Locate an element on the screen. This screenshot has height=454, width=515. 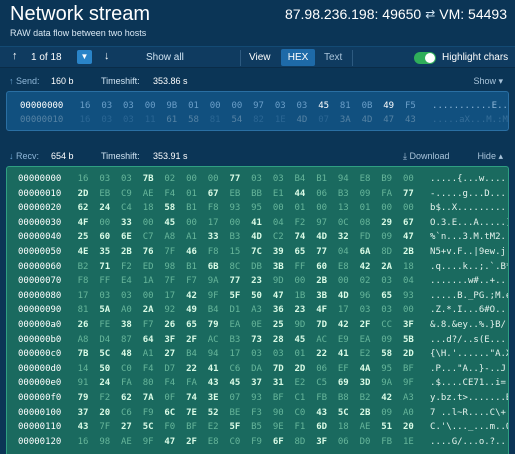
hex-byte: 42 is located at coordinates (365, 266).